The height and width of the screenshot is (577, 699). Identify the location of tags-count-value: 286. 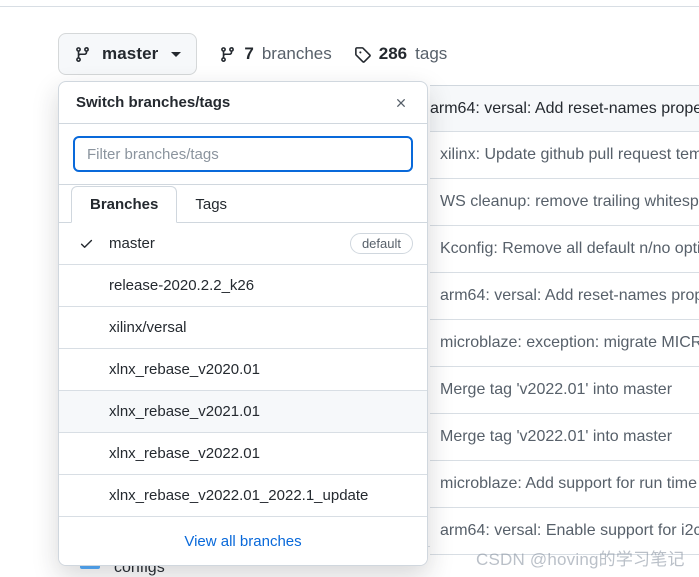
(393, 53).